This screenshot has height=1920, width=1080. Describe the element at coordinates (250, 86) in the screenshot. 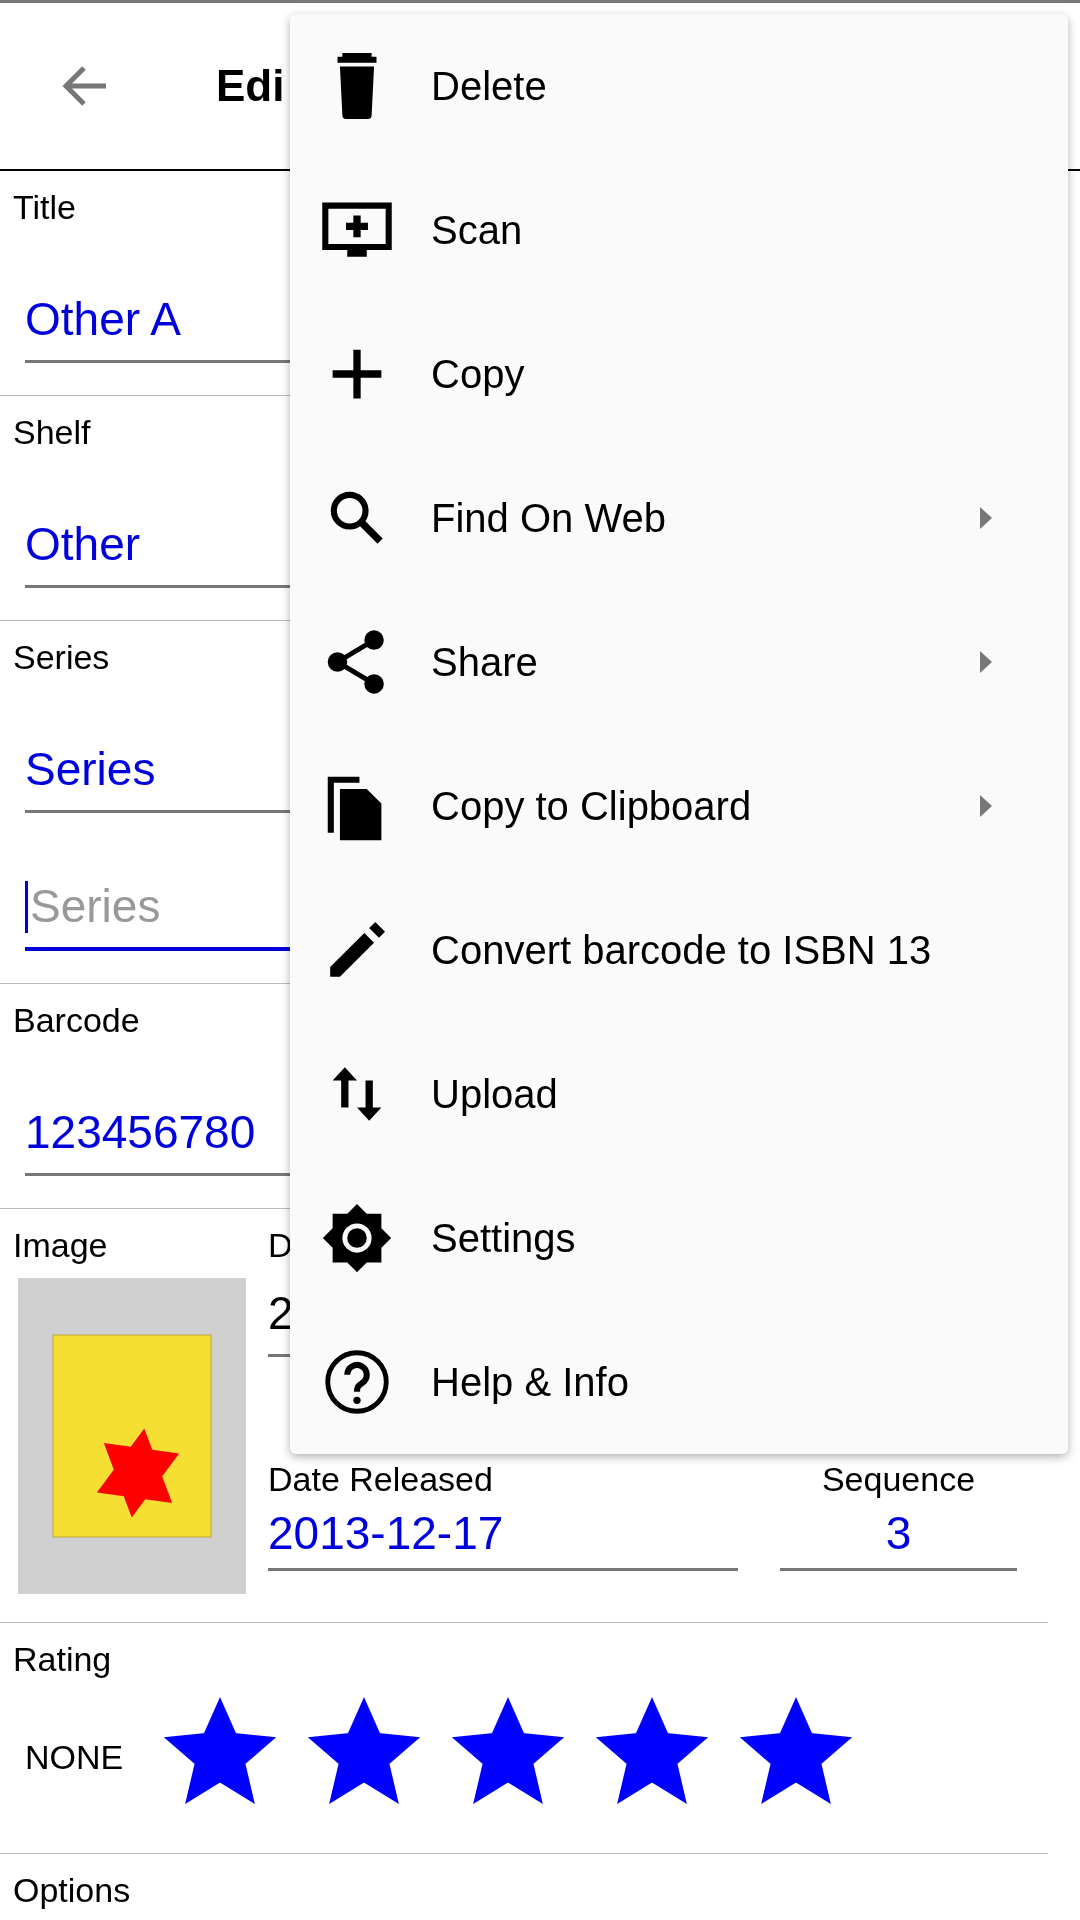

I see `screen-title: Edi` at that location.